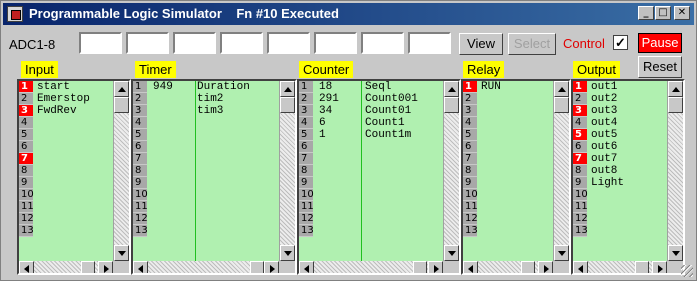 The height and width of the screenshot is (281, 697). What do you see at coordinates (306, 183) in the screenshot?
I see `counter-row-number: 9` at bounding box center [306, 183].